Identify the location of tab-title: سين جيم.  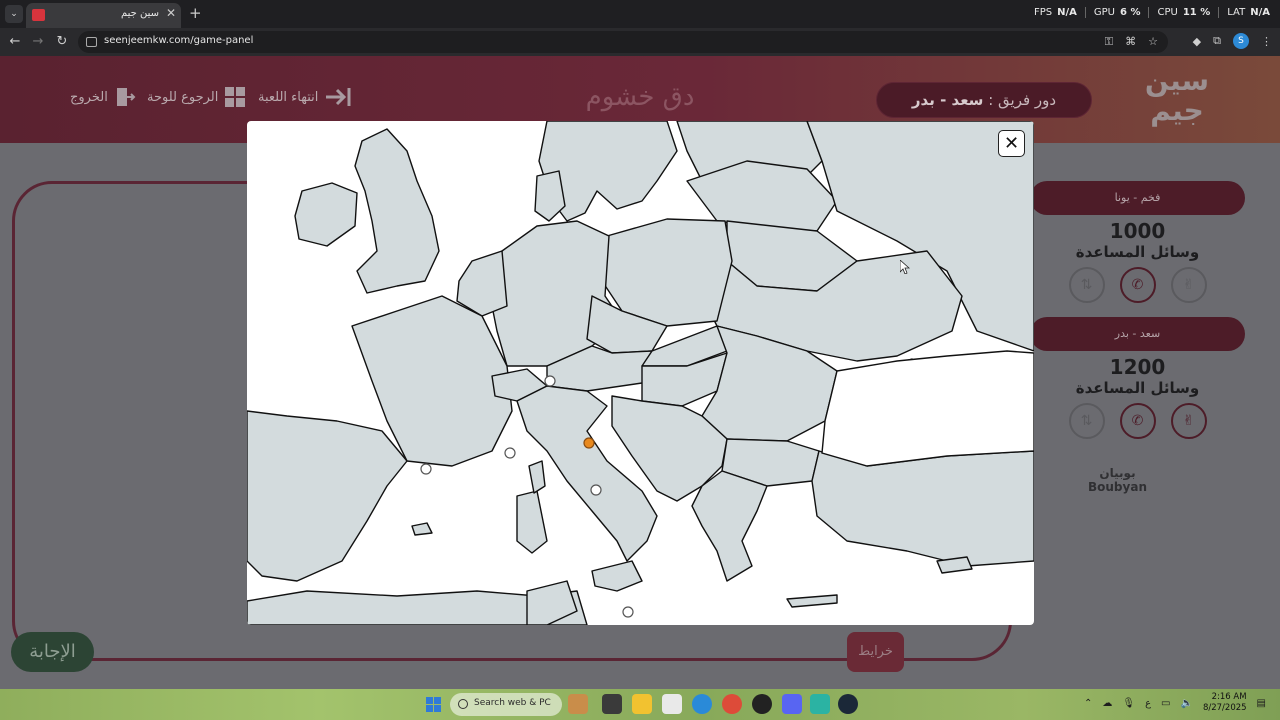
(139, 13).